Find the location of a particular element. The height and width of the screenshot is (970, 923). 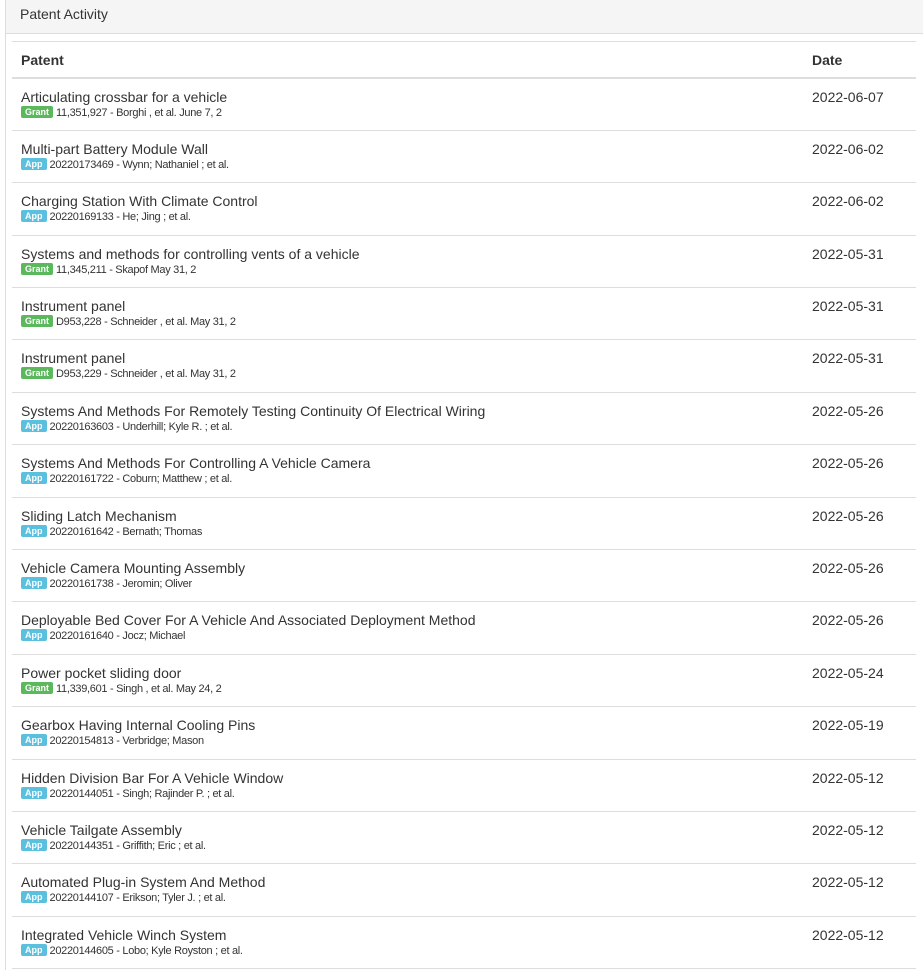

patent-title-link: Hidden Division Bar For A Vehicle Window is located at coordinates (415, 778).